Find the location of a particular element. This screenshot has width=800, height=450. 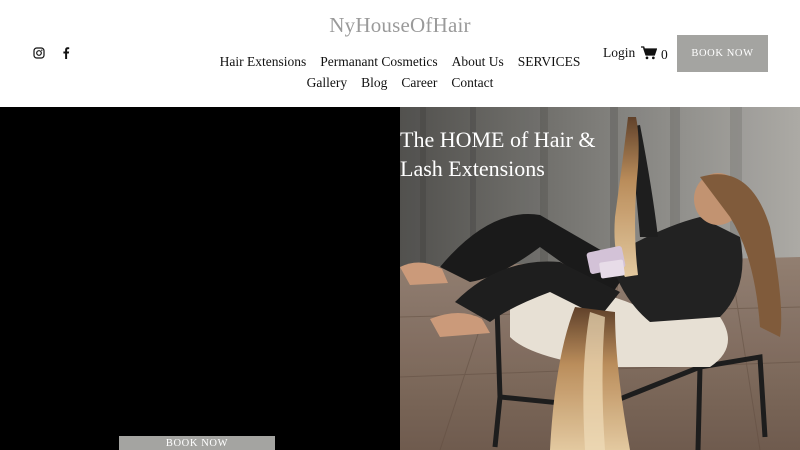

primary-nav-row-2: Gallery Blog Career Contact is located at coordinates (400, 83).